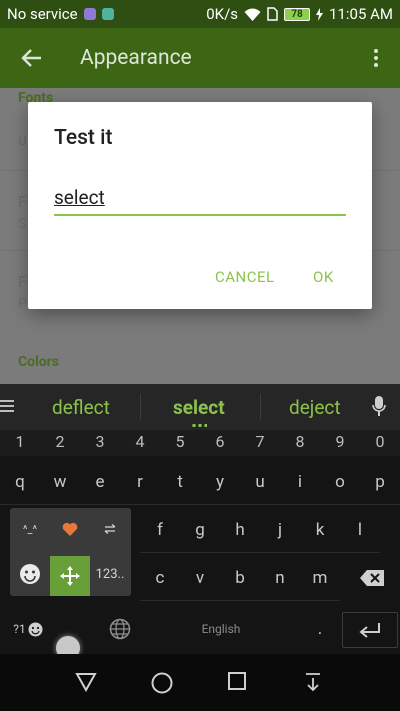  Describe the element at coordinates (200, 58) in the screenshot. I see `app-bar: Appearance` at that location.